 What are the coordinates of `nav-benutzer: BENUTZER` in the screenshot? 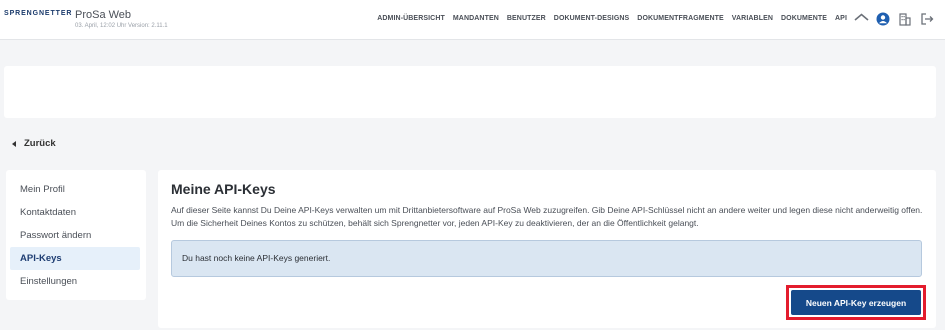 It's located at (526, 18).